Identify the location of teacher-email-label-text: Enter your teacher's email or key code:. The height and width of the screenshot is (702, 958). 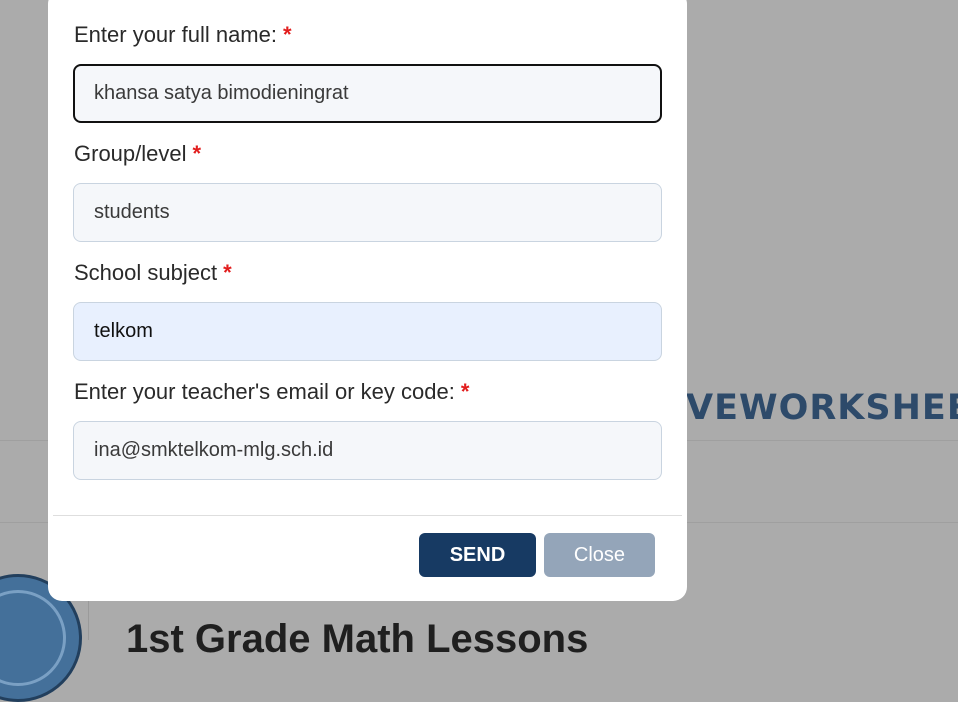
(264, 391).